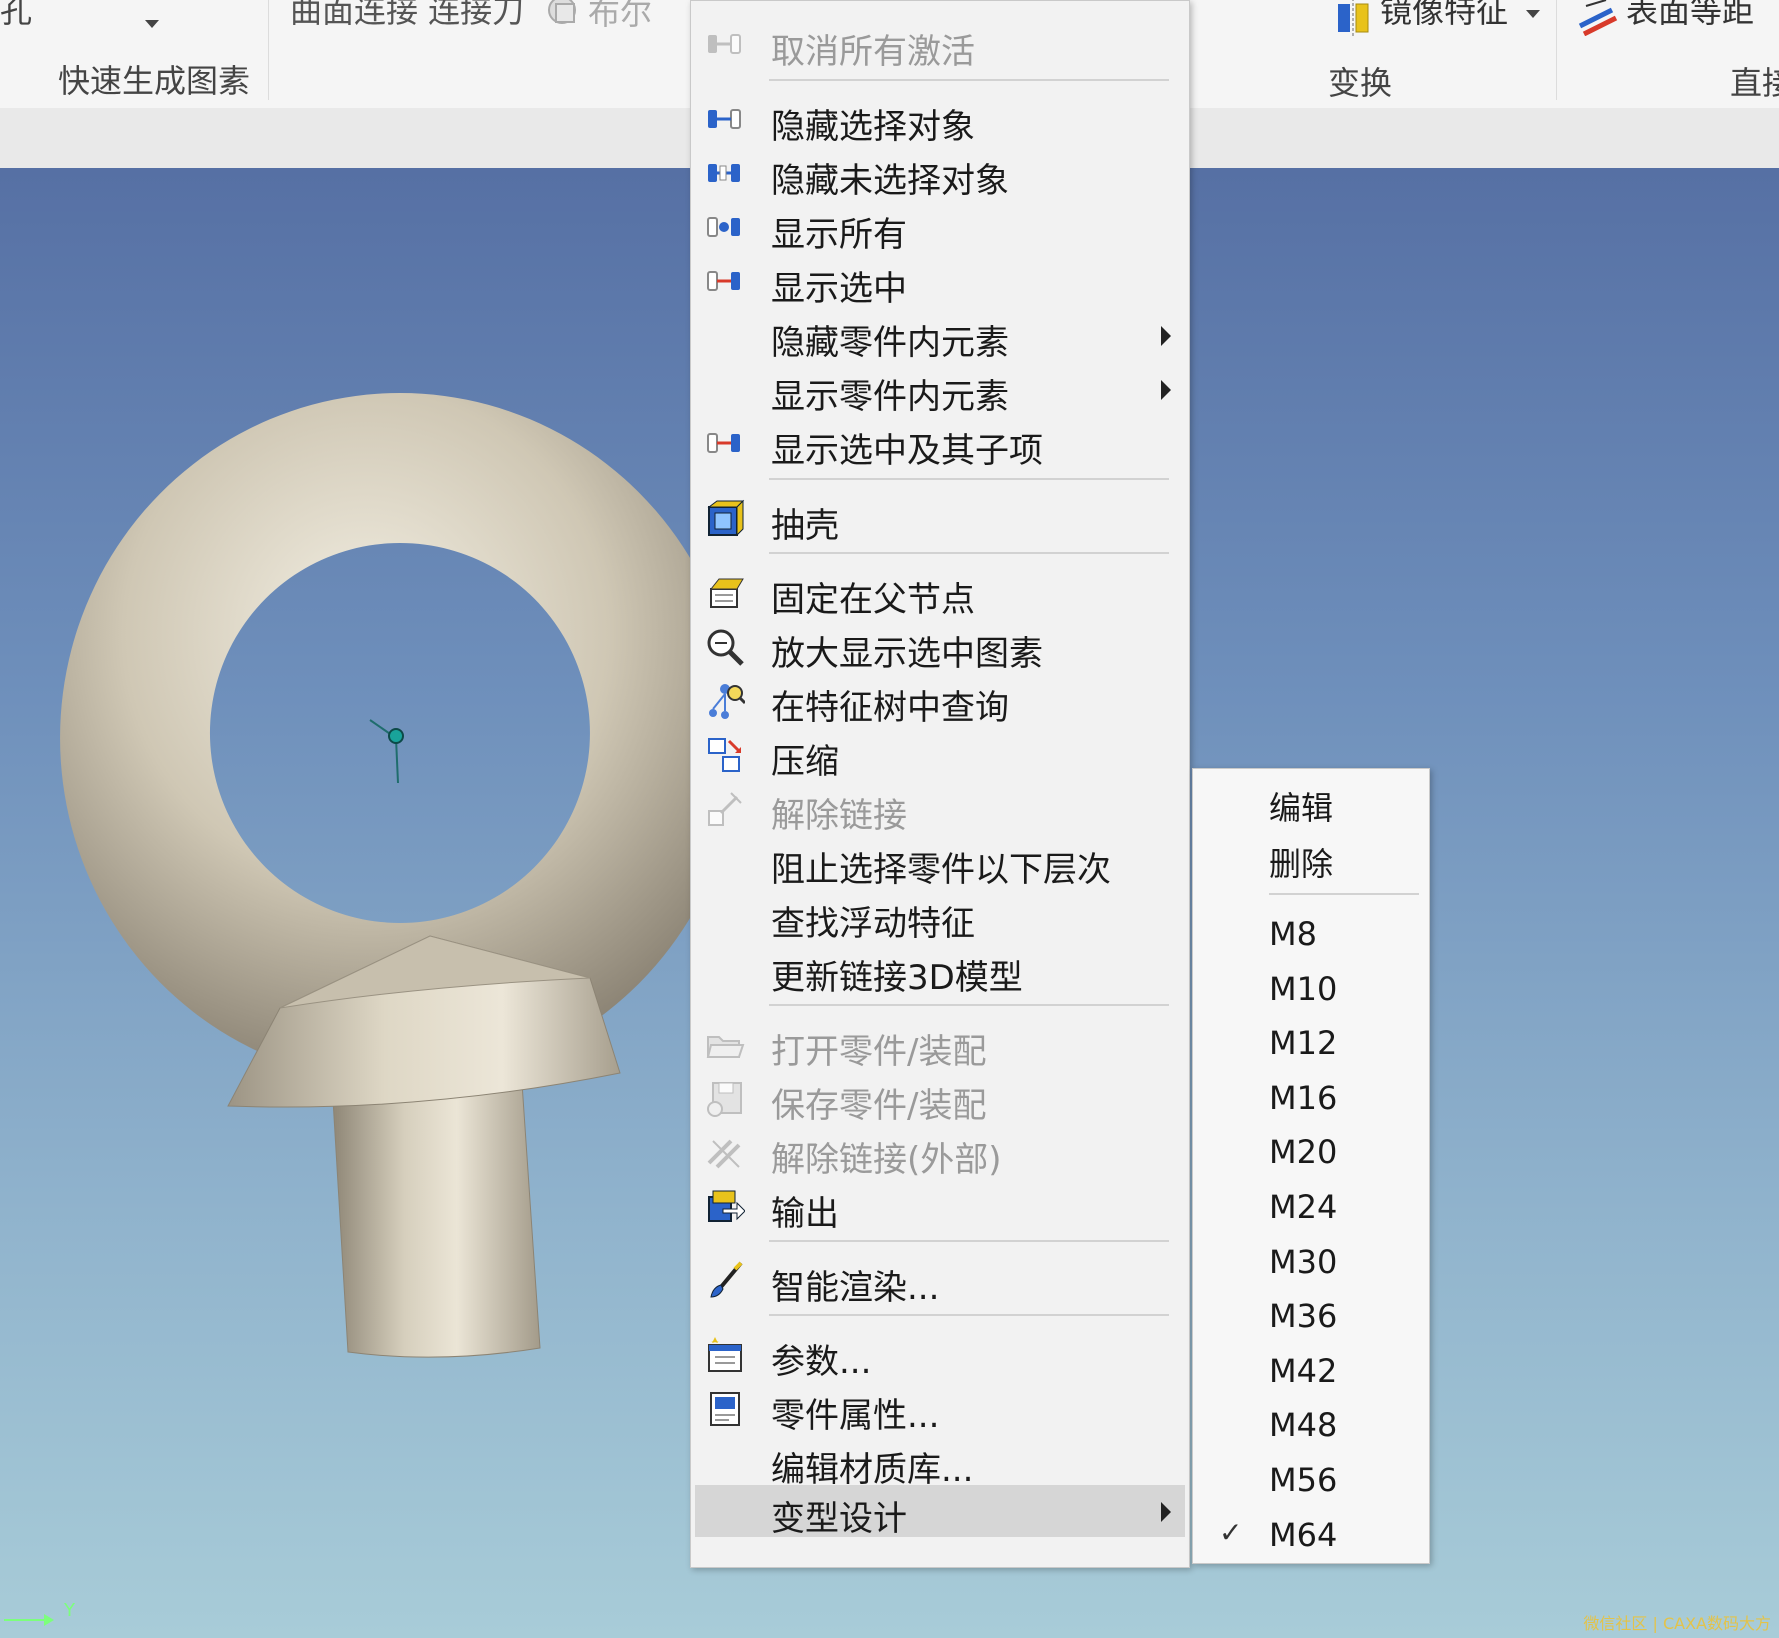  Describe the element at coordinates (1303, 1207) in the screenshot. I see `submenu-size-label: M24` at that location.